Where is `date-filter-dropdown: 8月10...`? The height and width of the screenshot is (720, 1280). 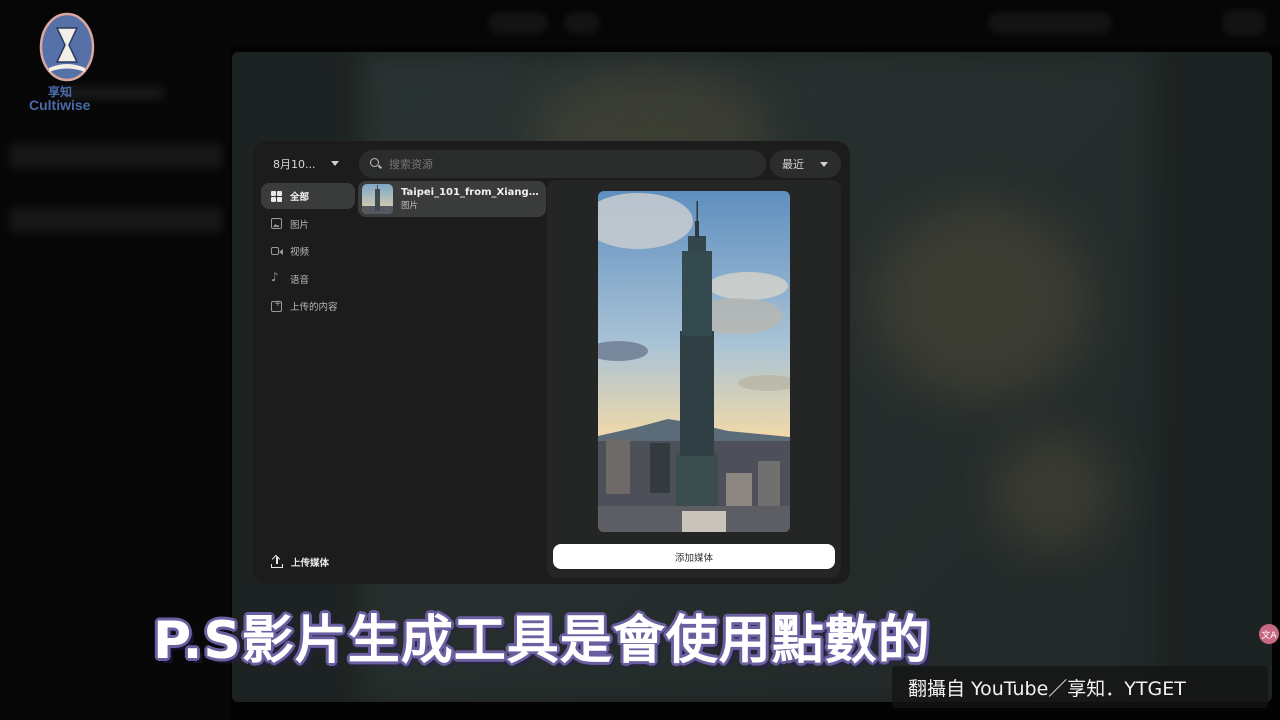
date-filter-dropdown: 8月10... is located at coordinates (306, 164).